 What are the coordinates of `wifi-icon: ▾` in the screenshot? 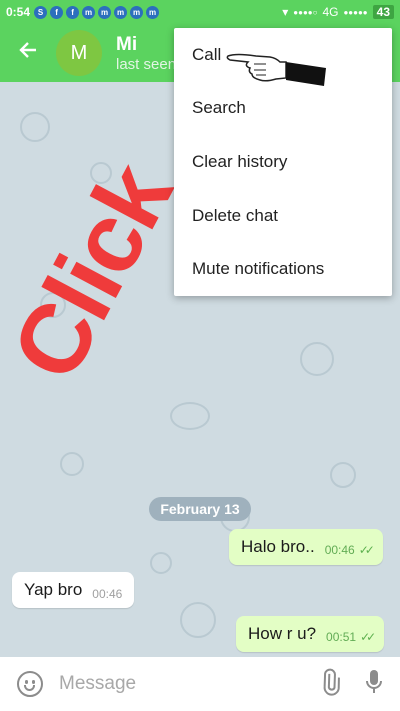 It's located at (285, 12).